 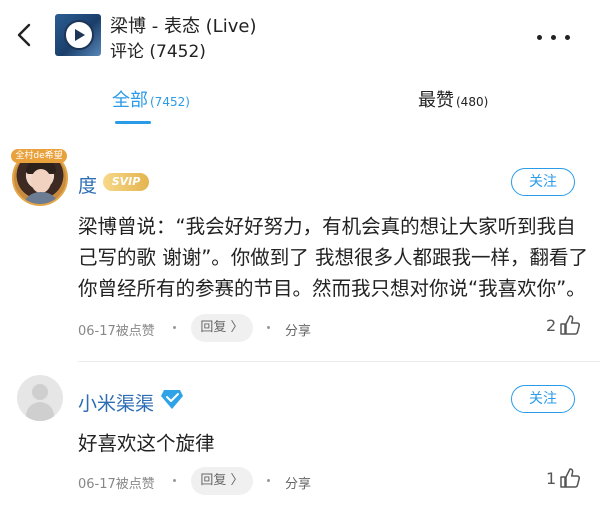 I want to click on tab-all-count: (7452), so click(x=170, y=102).